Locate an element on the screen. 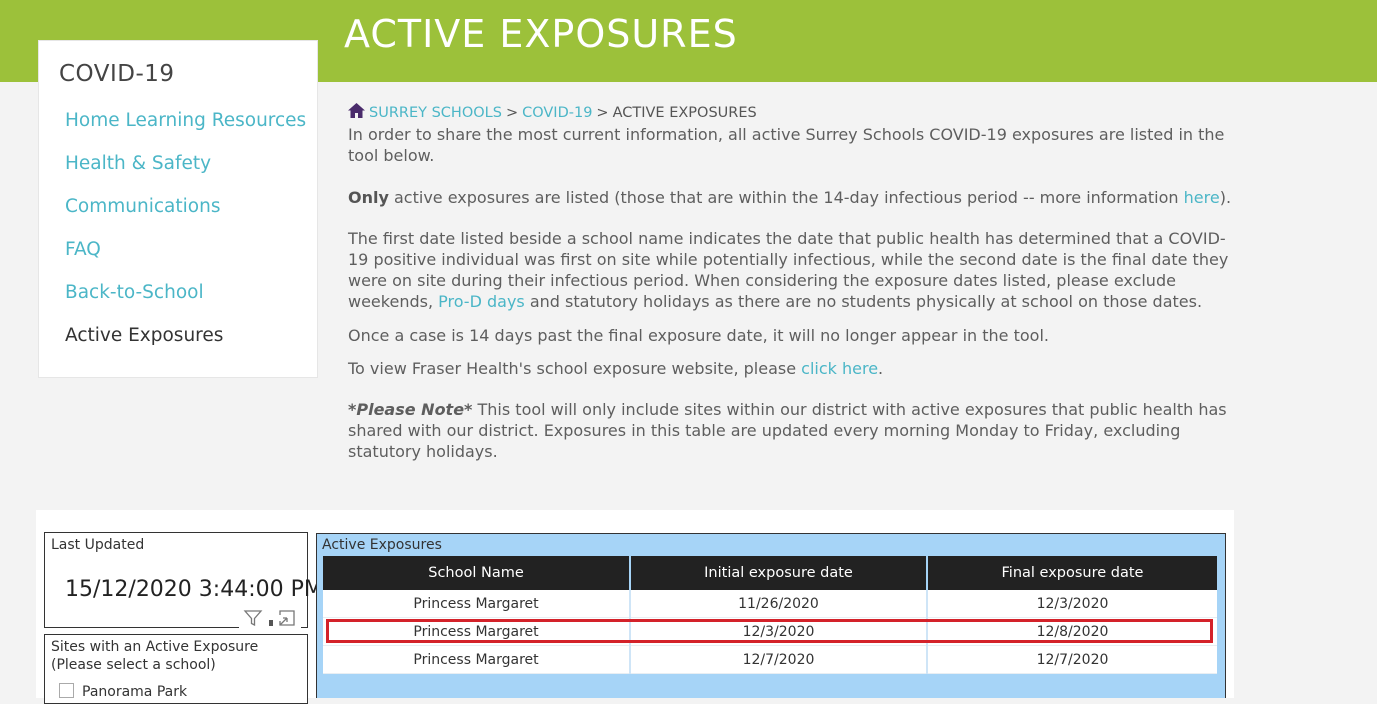 Image resolution: width=1377 pixels, height=704 pixels. visual-header-icons is located at coordinates (270, 618).